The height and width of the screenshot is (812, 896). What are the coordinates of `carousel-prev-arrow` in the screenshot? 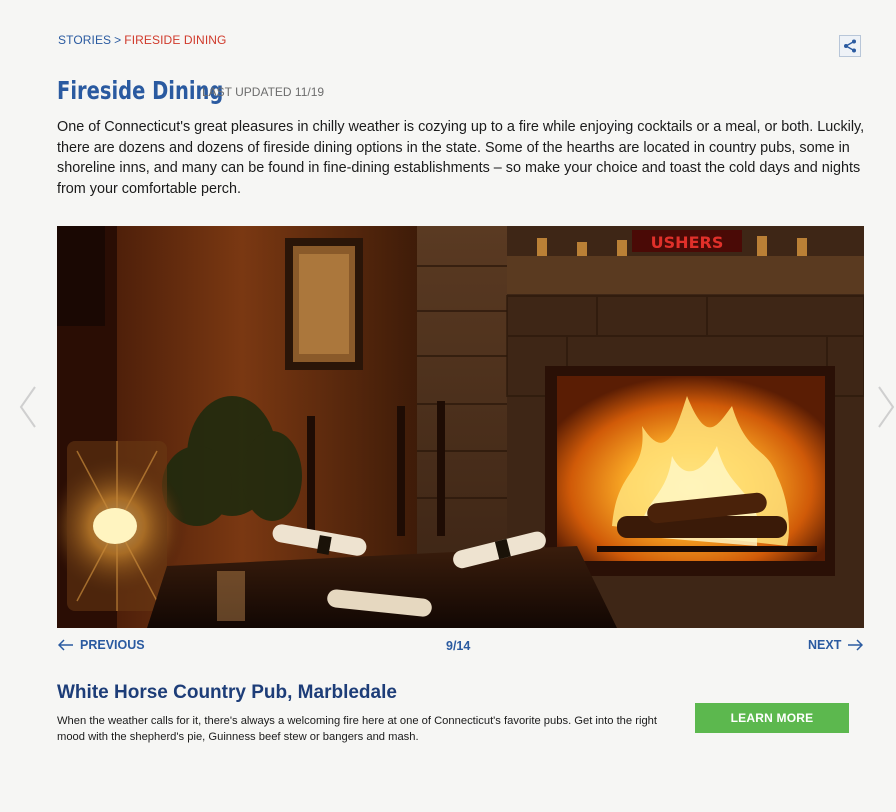 It's located at (28, 407).